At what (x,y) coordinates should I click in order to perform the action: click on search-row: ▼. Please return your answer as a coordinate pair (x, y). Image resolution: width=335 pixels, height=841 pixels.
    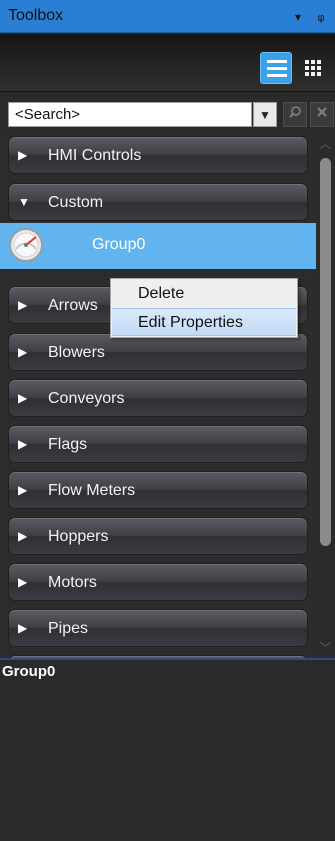
    Looking at the image, I should click on (167, 114).